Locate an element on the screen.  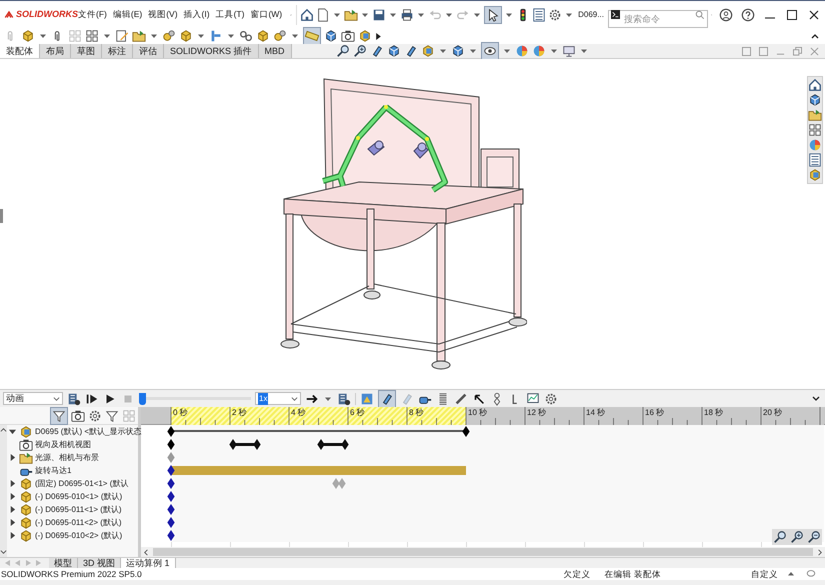
tree-item: (-) D0695-010<1> (默认) is located at coordinates (78, 496).